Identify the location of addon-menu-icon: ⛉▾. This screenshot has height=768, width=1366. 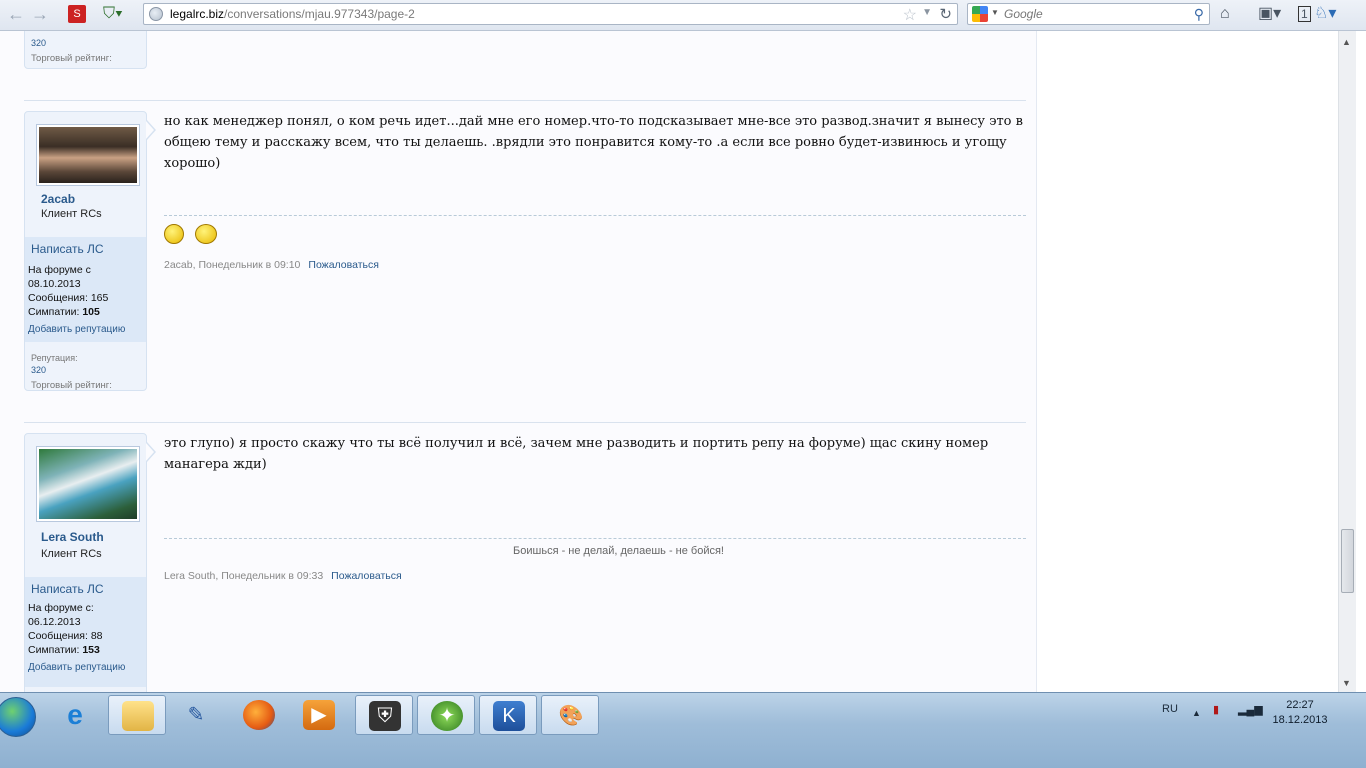
(113, 14).